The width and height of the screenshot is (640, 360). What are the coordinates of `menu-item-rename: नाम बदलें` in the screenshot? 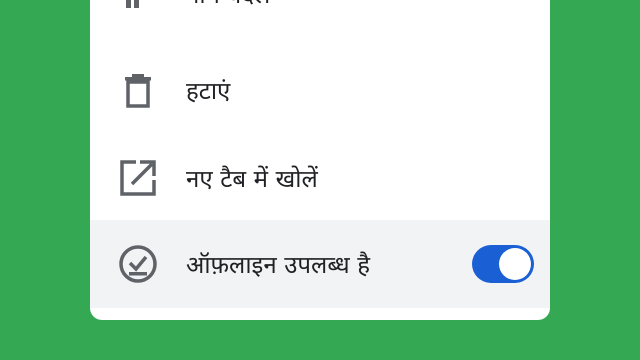 It's located at (320, 19).